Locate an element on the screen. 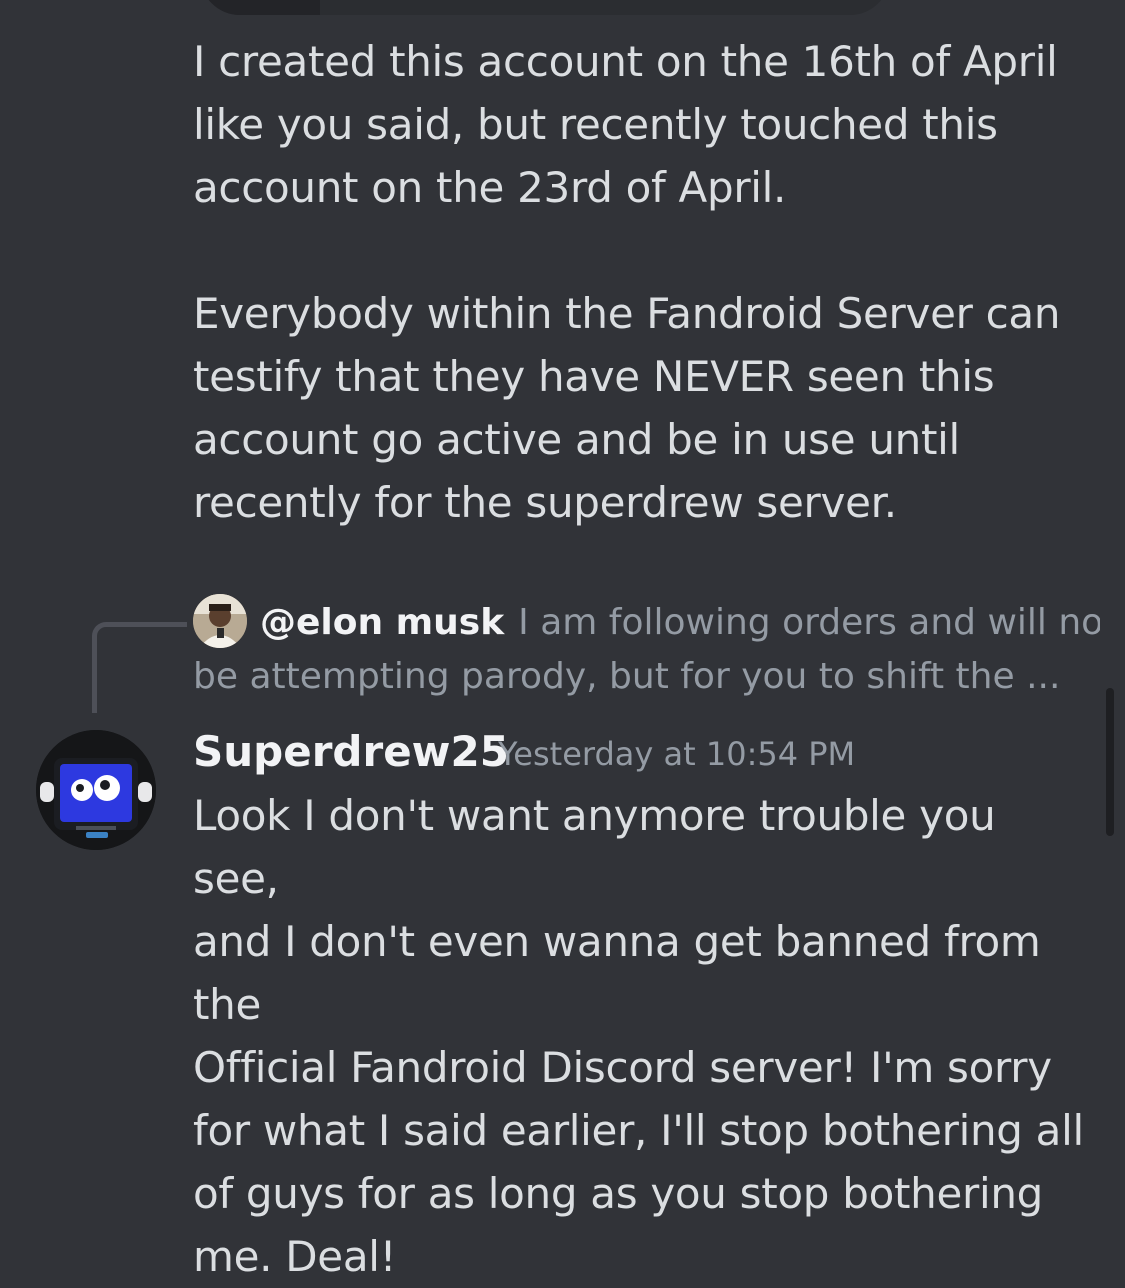  author-avatar is located at coordinates (96, 790).